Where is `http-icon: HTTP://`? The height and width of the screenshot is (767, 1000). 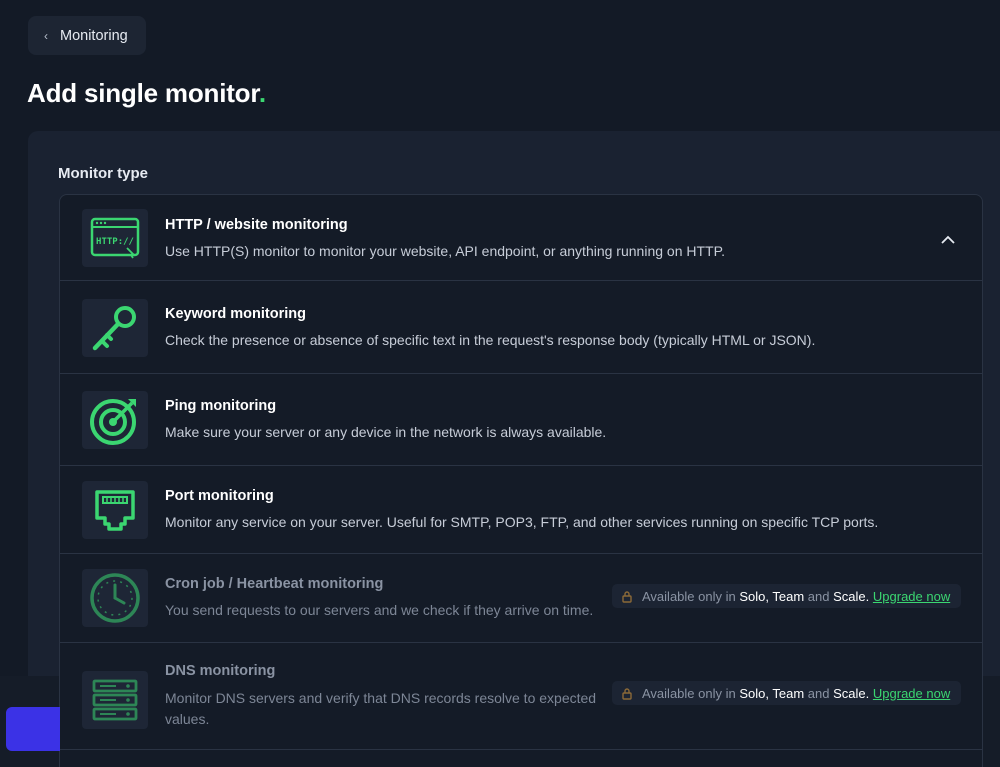
http-icon: HTTP:// is located at coordinates (115, 238).